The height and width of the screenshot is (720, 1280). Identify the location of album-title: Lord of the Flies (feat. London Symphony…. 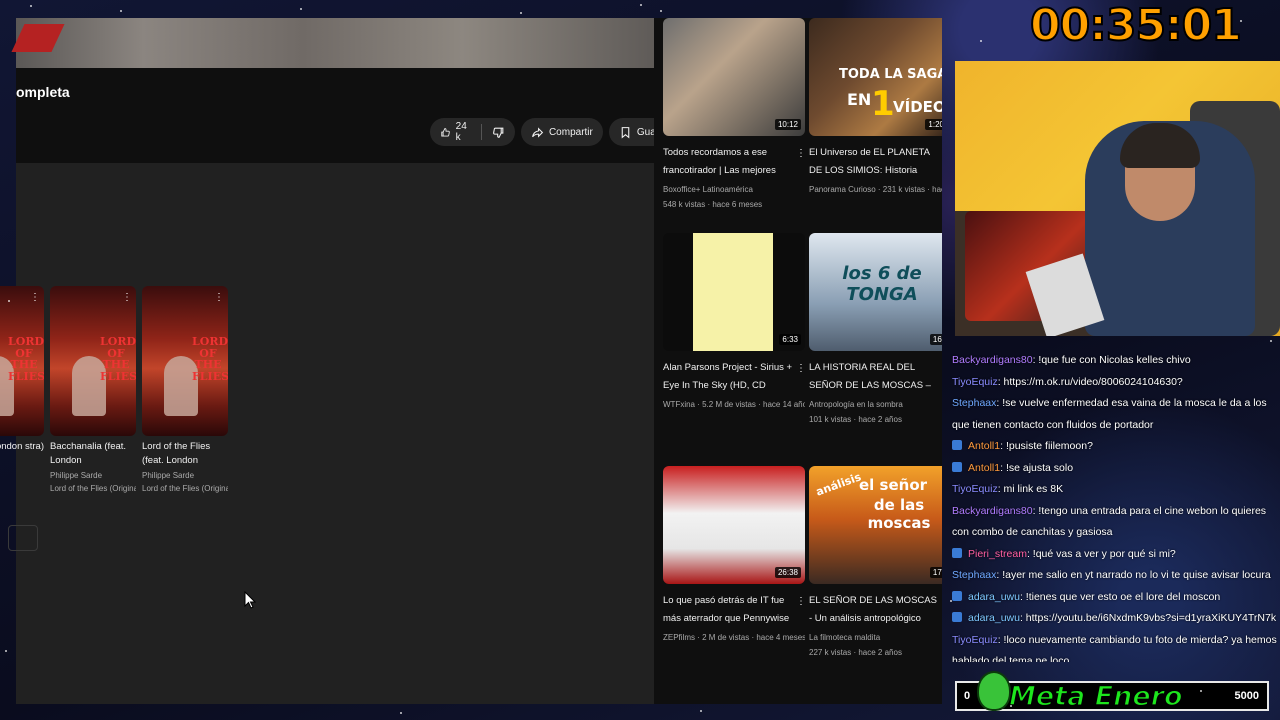
(176, 455).